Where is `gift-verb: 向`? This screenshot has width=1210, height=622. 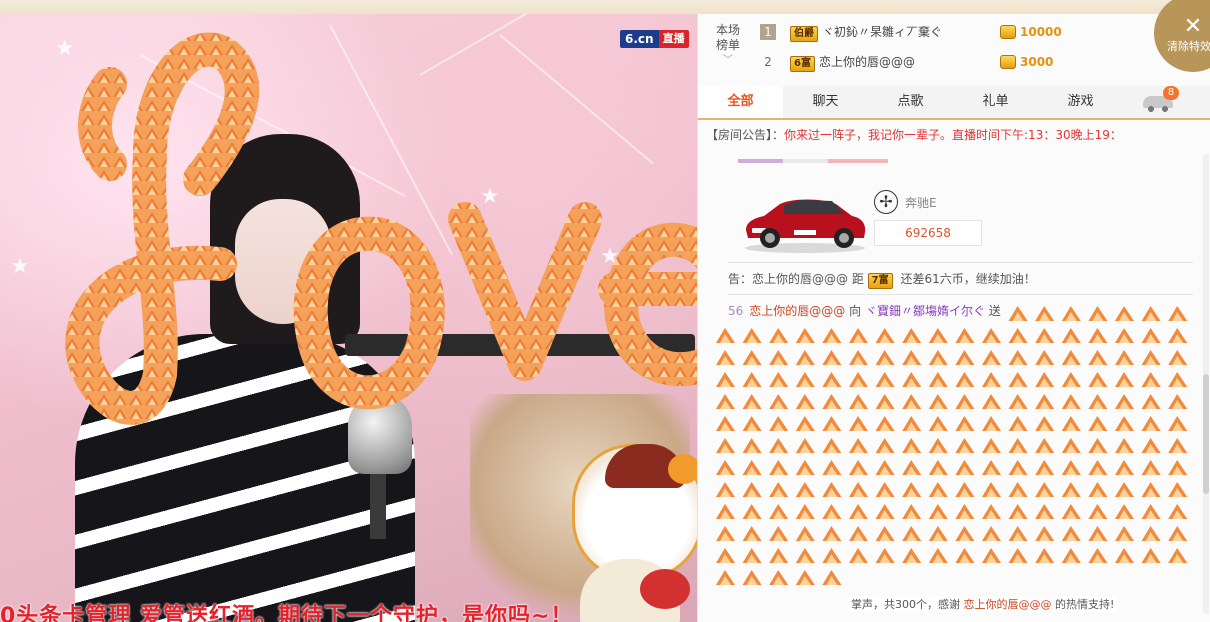 gift-verb: 向 is located at coordinates (855, 311).